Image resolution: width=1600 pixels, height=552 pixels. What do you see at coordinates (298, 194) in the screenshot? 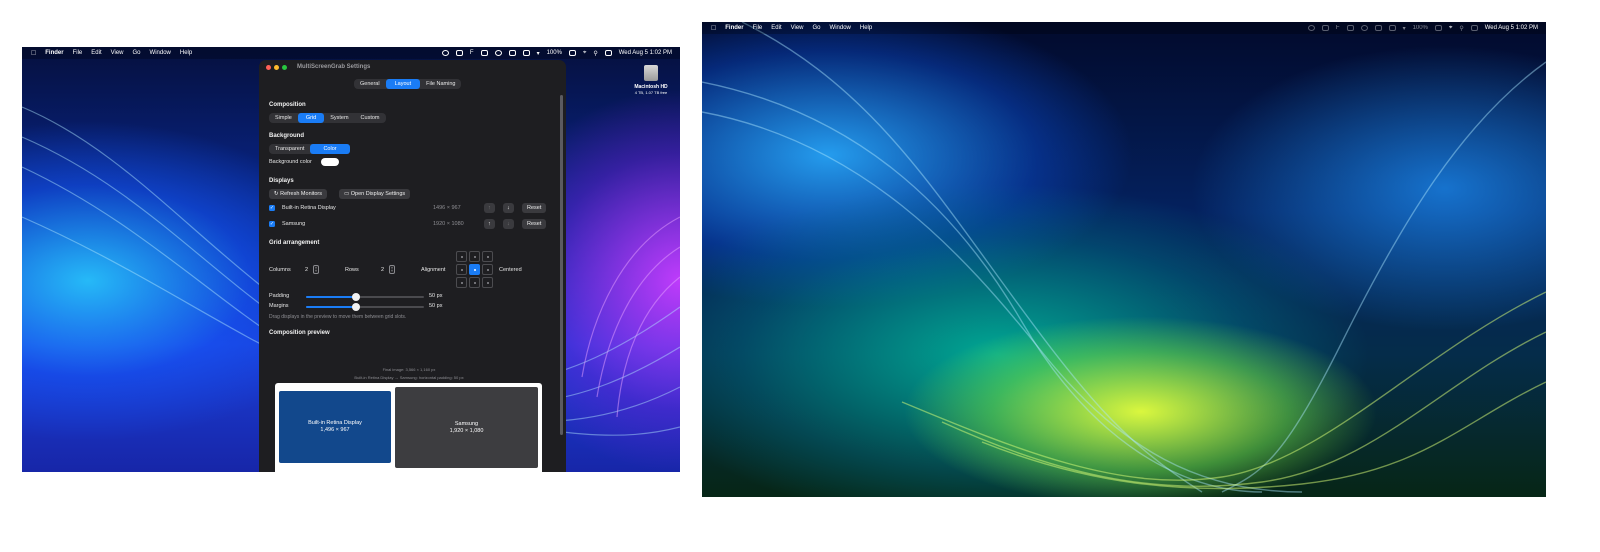
I see `refresh-monitors-button: ↻ Refresh Monitors` at bounding box center [298, 194].